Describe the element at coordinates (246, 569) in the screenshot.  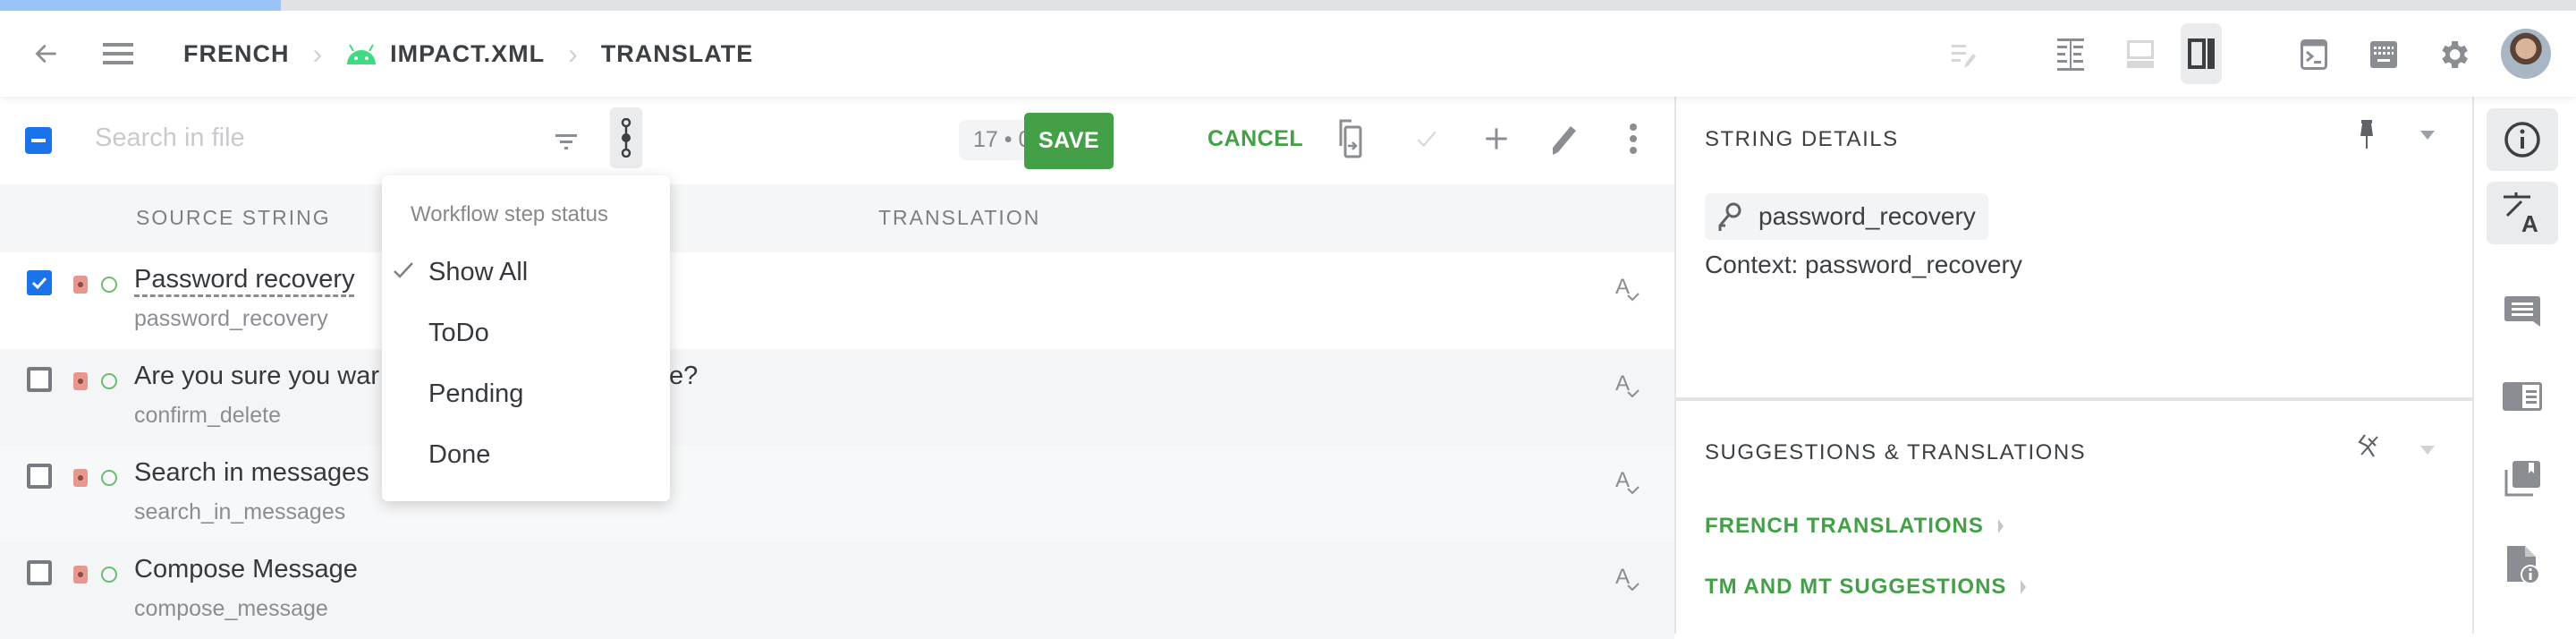
I see `source-text: Compose Message` at that location.